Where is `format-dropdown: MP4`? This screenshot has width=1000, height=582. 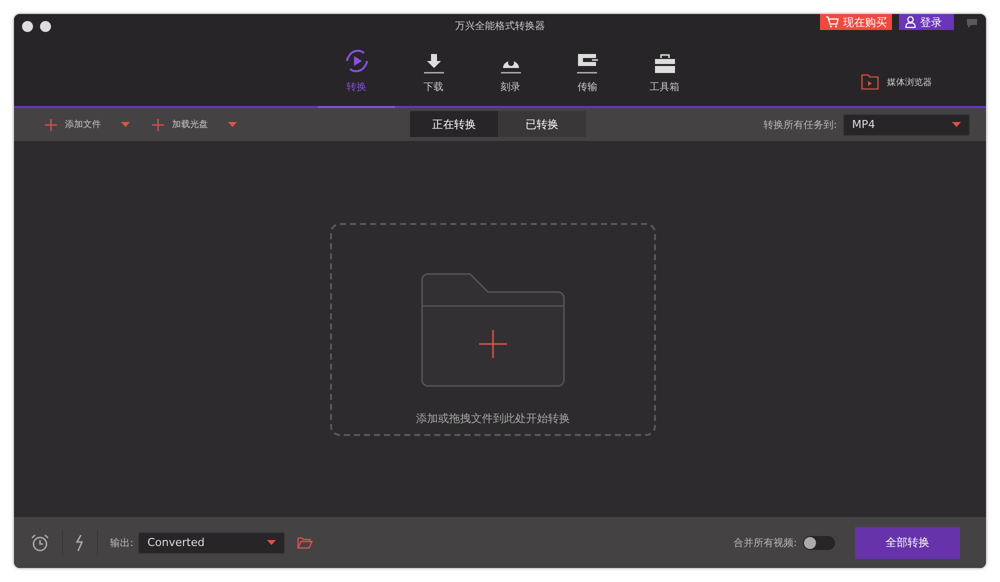
format-dropdown: MP4 is located at coordinates (906, 125).